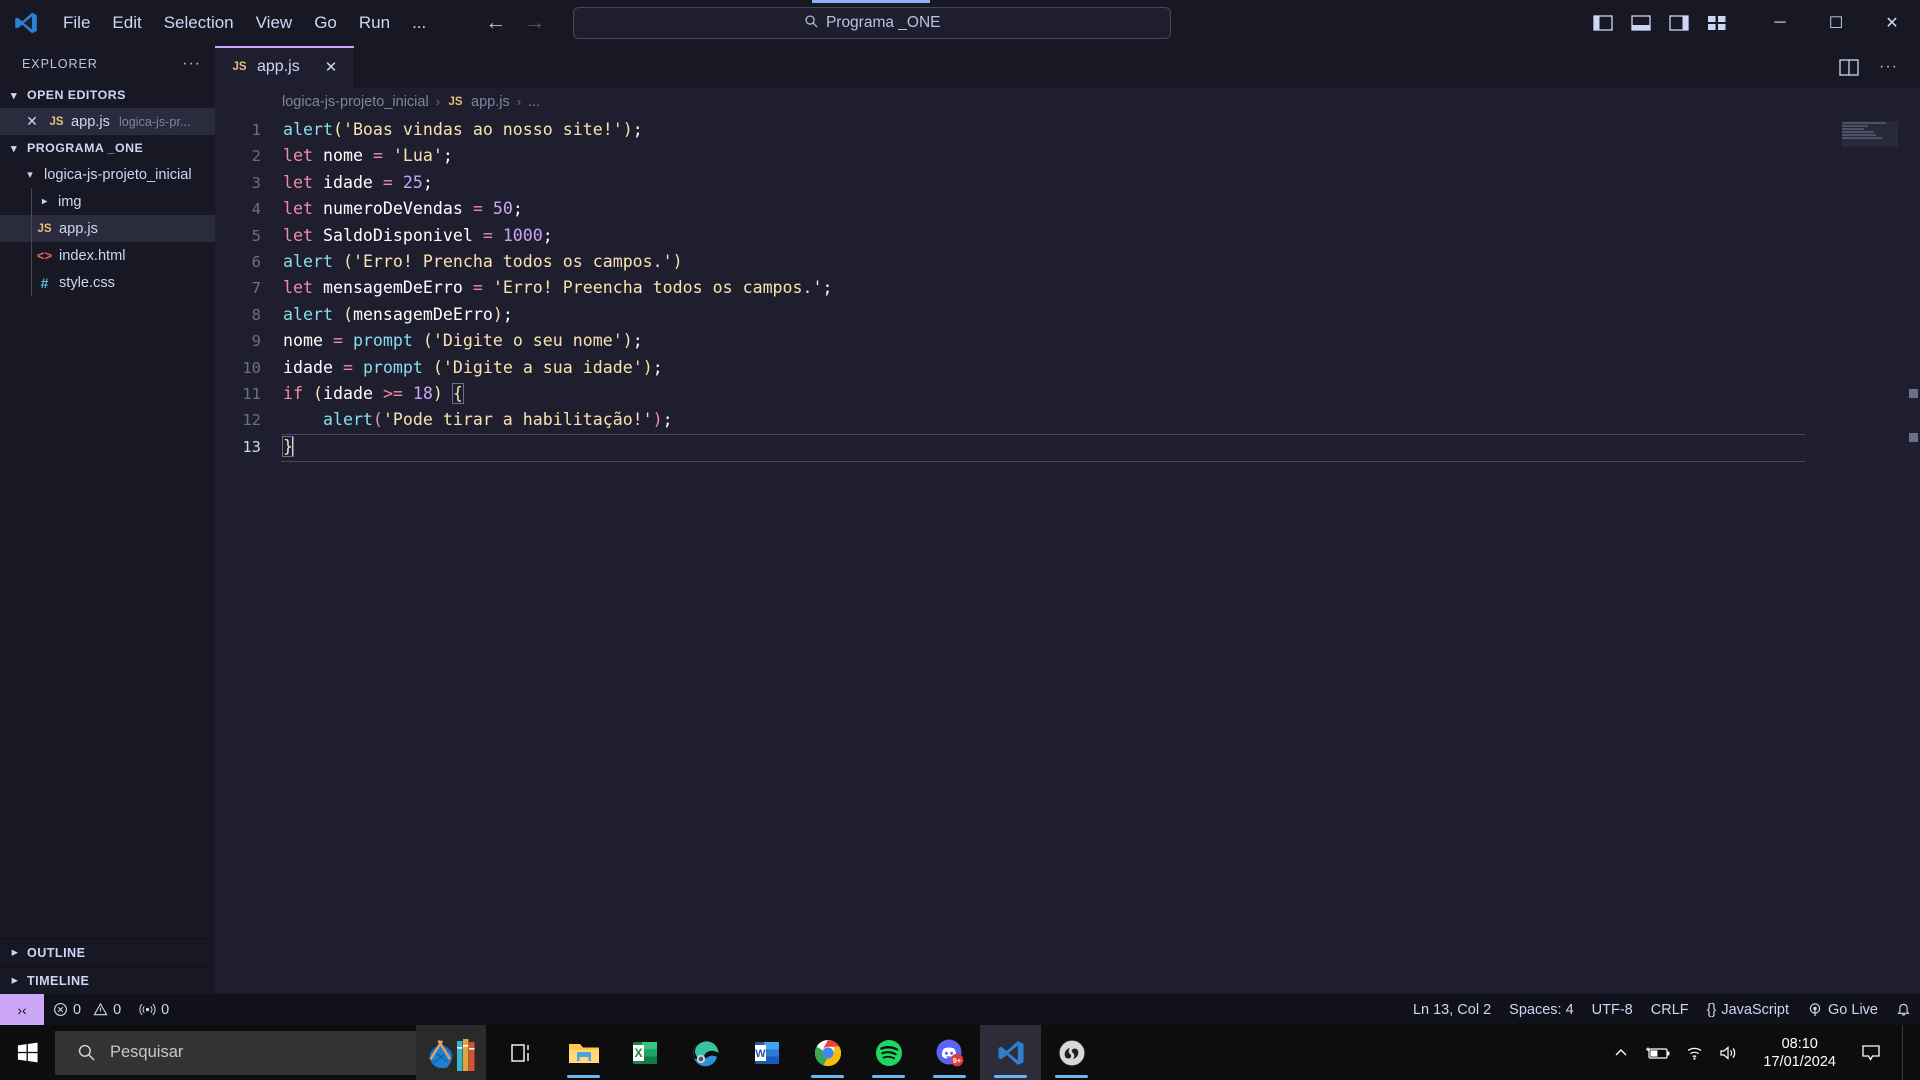  What do you see at coordinates (1728, 1053) in the screenshot?
I see `volume-icon` at bounding box center [1728, 1053].